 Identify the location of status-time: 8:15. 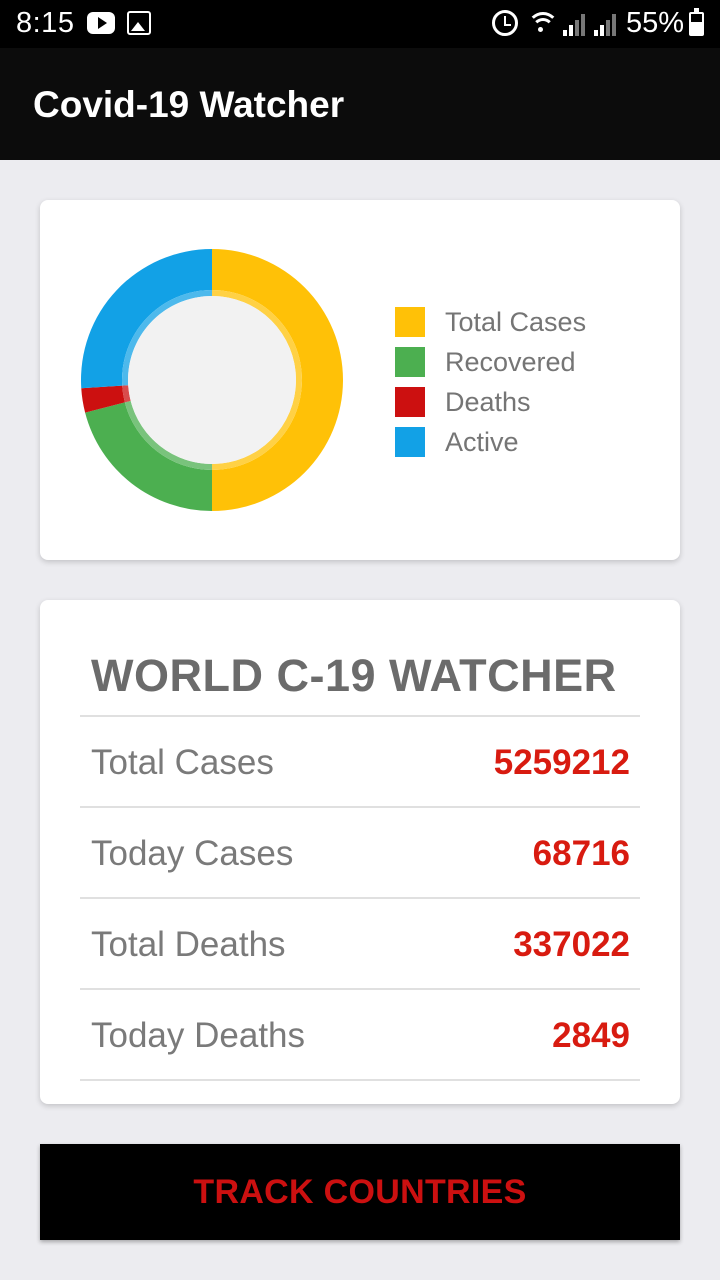
(45, 23).